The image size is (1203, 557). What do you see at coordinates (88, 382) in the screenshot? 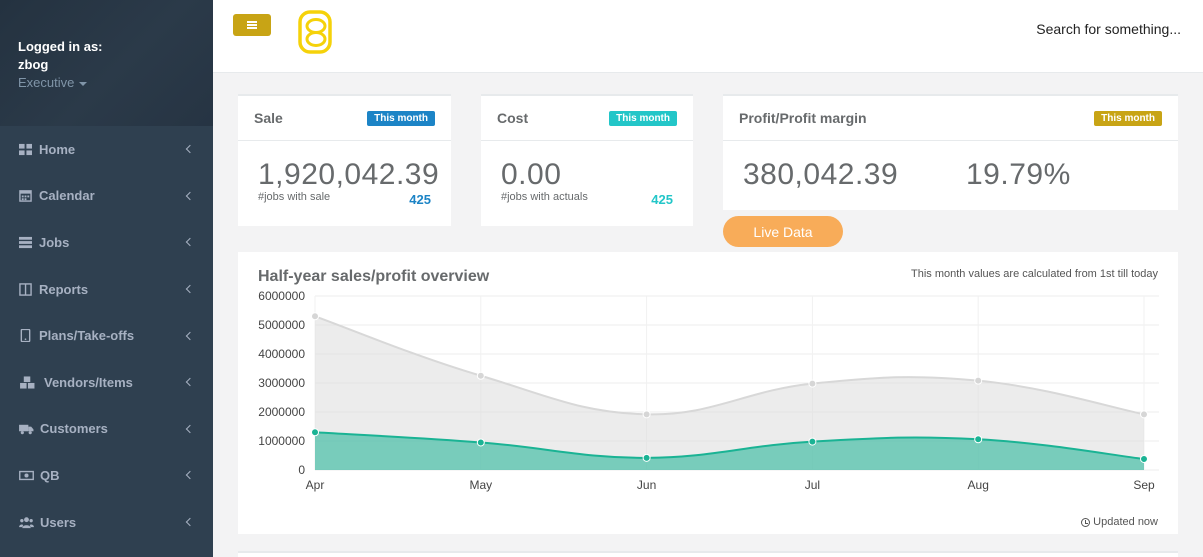
I see `sidebar-item-label: Vendors/Items` at bounding box center [88, 382].